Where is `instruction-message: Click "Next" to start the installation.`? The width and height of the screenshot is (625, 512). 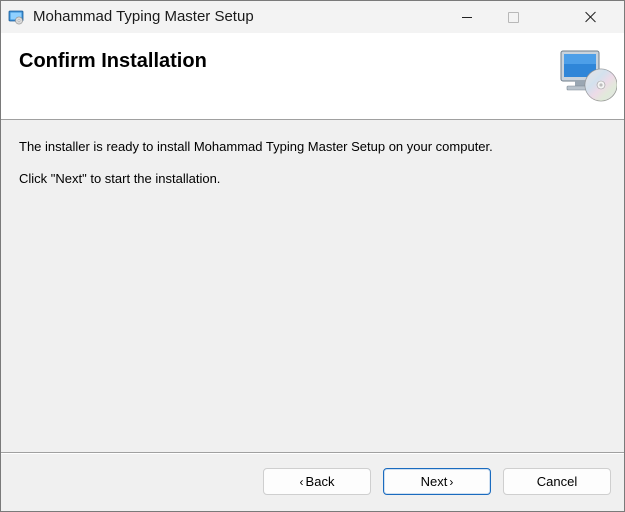 instruction-message: Click "Next" to start the installation. is located at coordinates (120, 178).